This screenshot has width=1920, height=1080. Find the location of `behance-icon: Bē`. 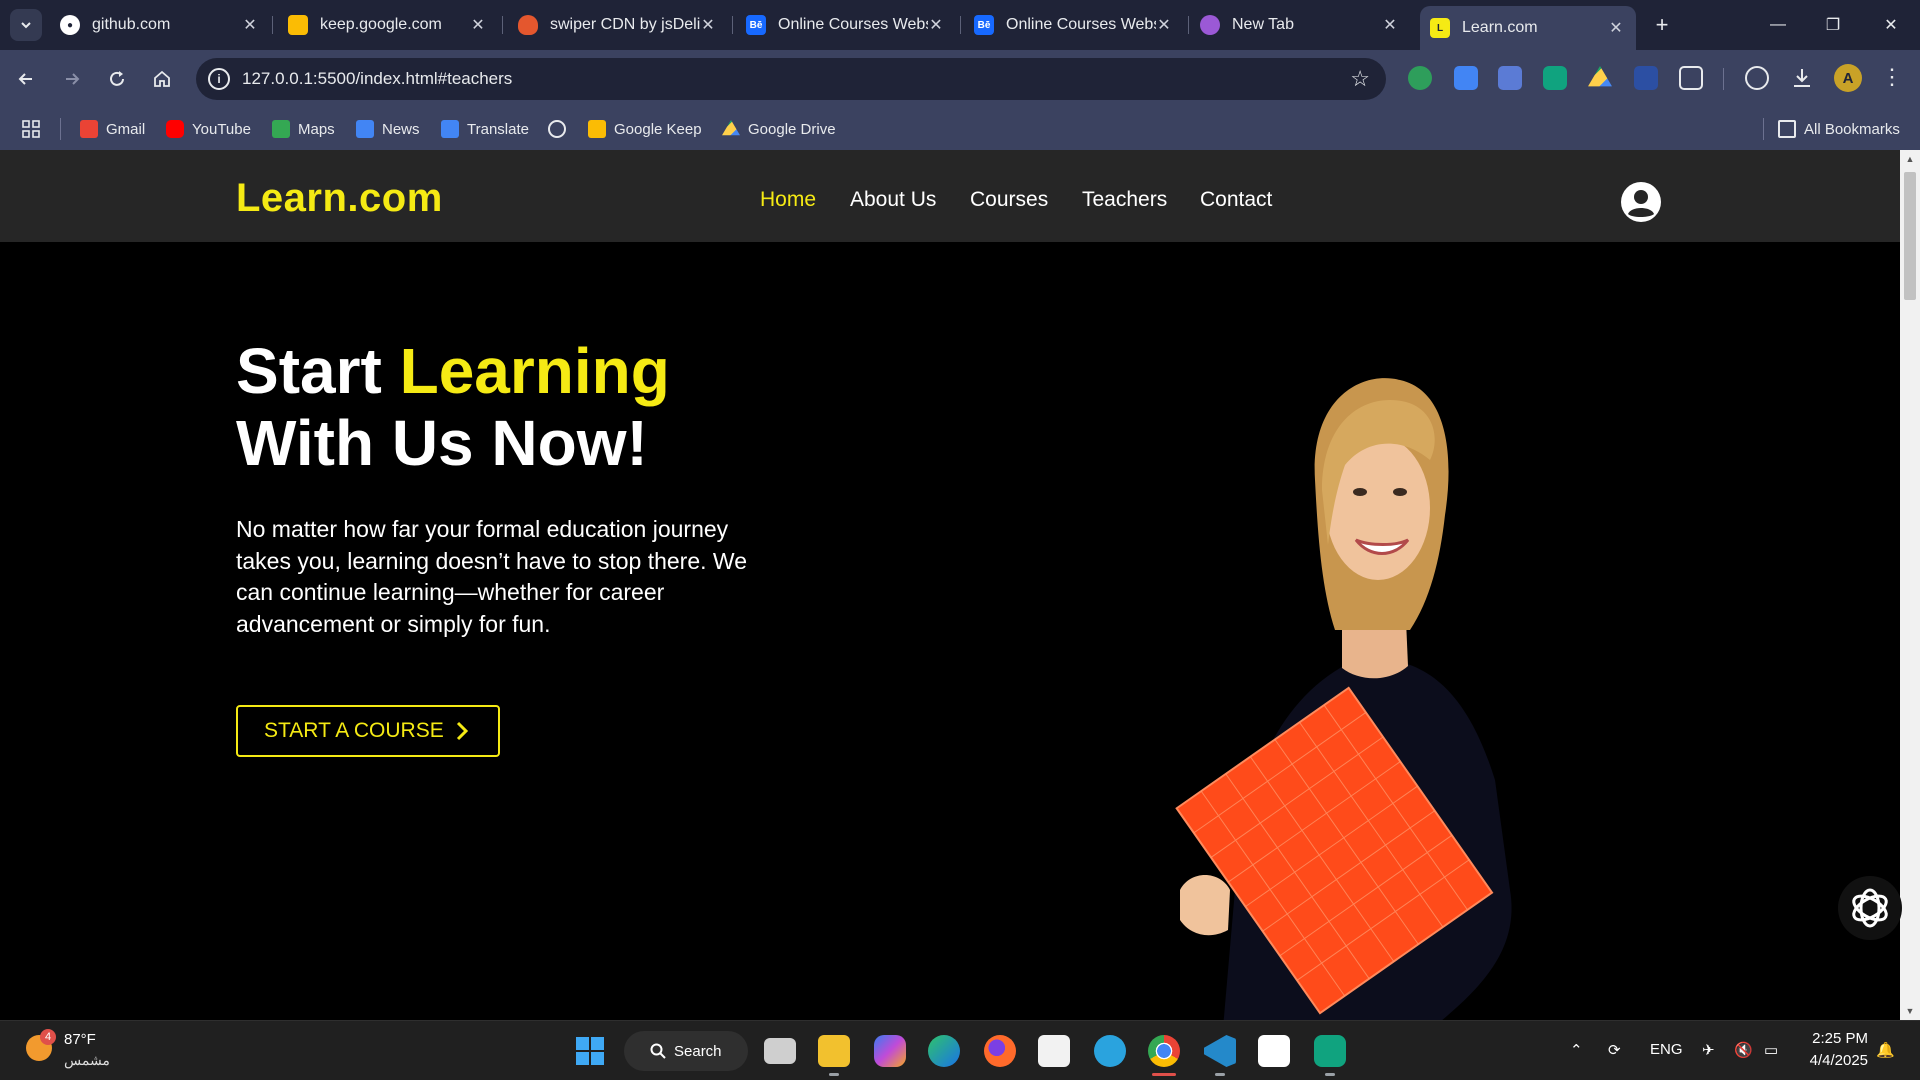

behance-icon: Bē is located at coordinates (984, 25).